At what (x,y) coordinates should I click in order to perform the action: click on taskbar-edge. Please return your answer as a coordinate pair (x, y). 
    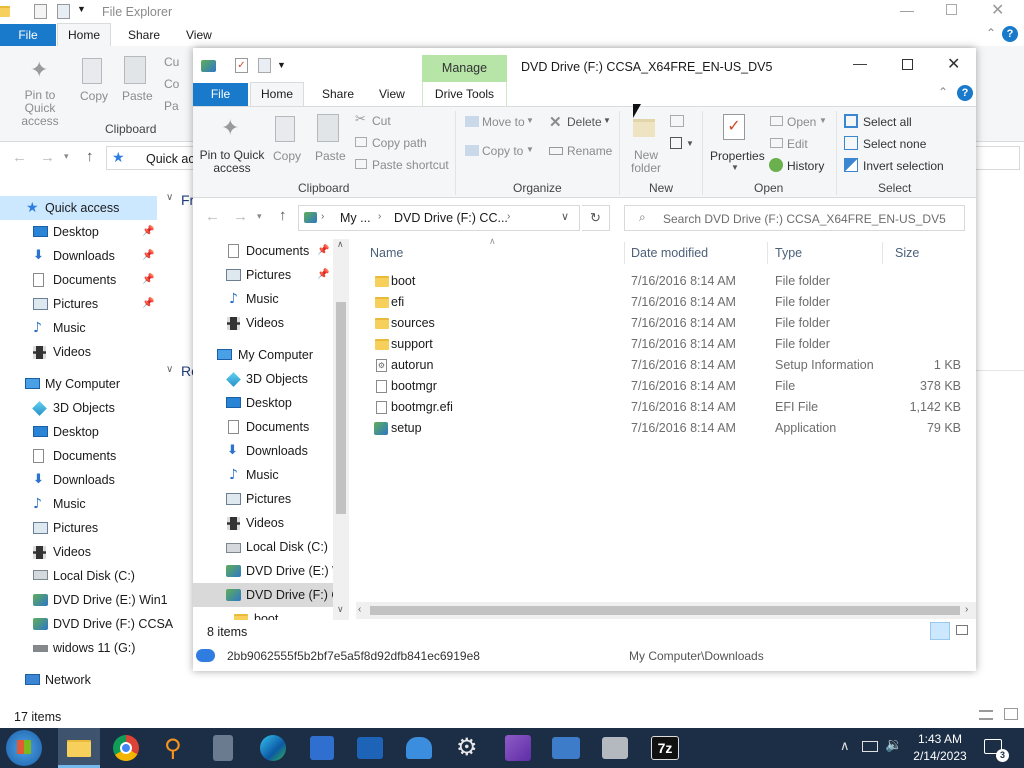
    Looking at the image, I should click on (273, 748).